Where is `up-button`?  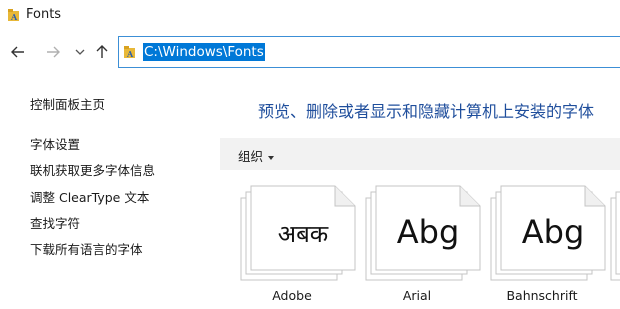 up-button is located at coordinates (102, 52).